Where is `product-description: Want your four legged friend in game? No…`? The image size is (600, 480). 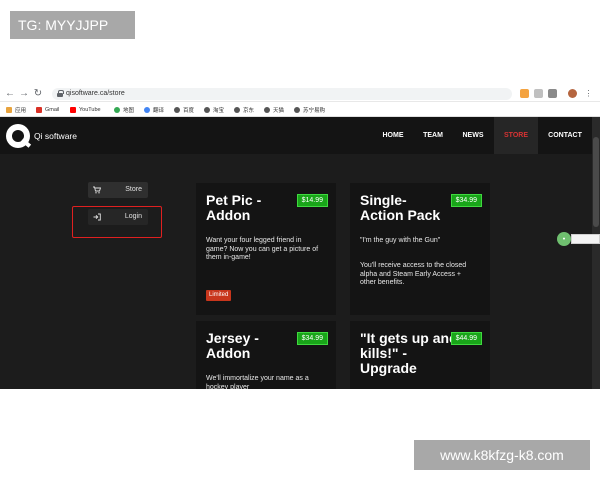 product-description: Want your four legged friend in game? No… is located at coordinates (262, 249).